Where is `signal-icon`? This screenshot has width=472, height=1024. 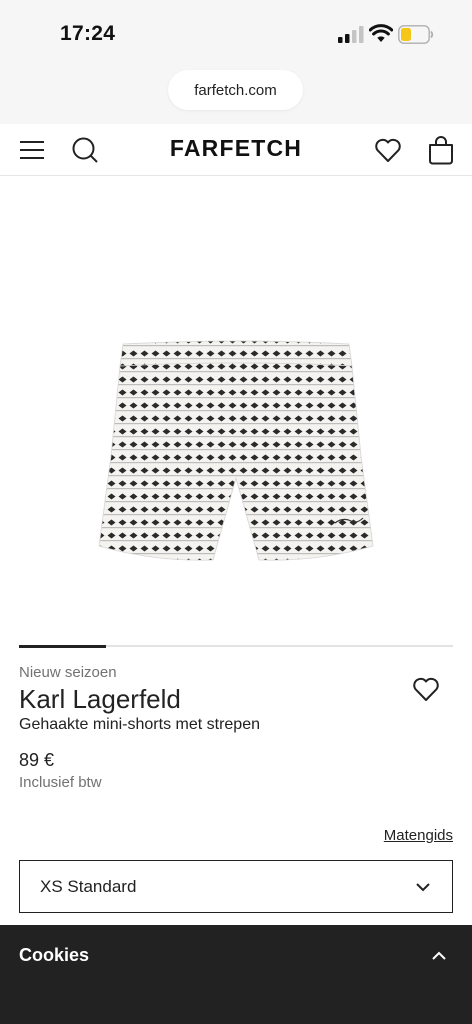 signal-icon is located at coordinates (351, 34).